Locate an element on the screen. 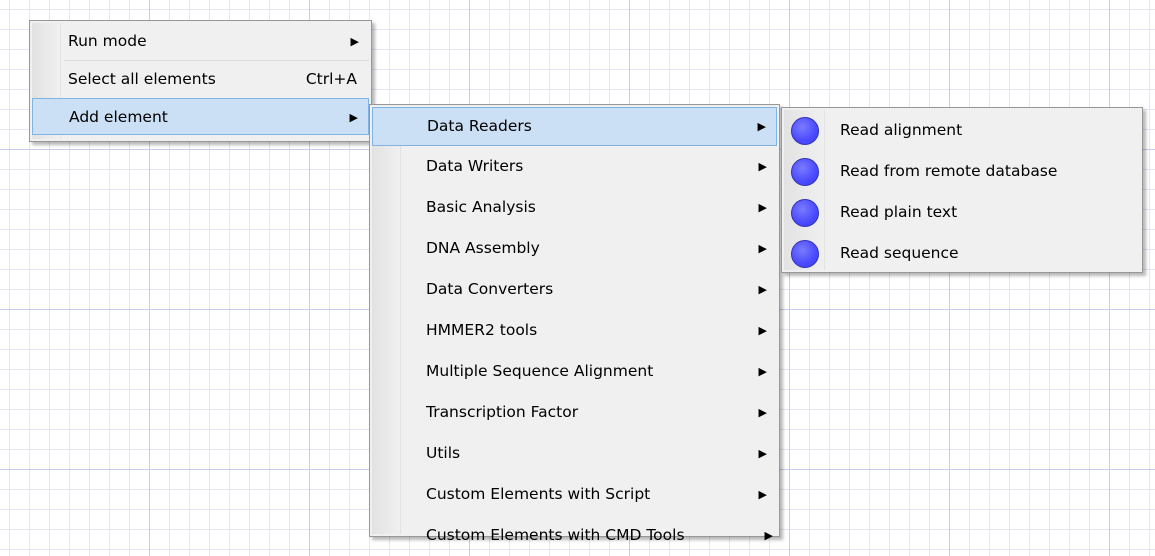 The width and height of the screenshot is (1155, 556). menu-item-label: Basic Analysis is located at coordinates (481, 207).